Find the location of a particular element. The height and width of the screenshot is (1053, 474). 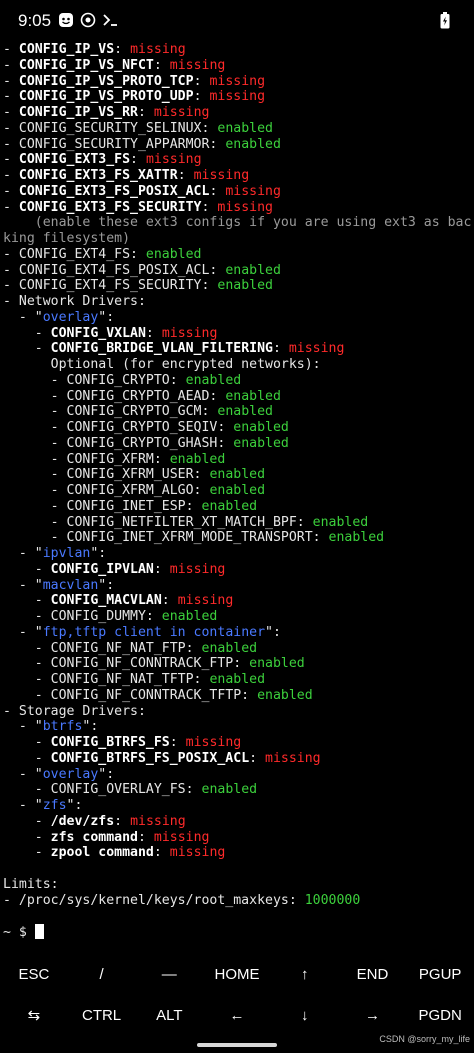

extra-key: ↑ is located at coordinates (305, 974).